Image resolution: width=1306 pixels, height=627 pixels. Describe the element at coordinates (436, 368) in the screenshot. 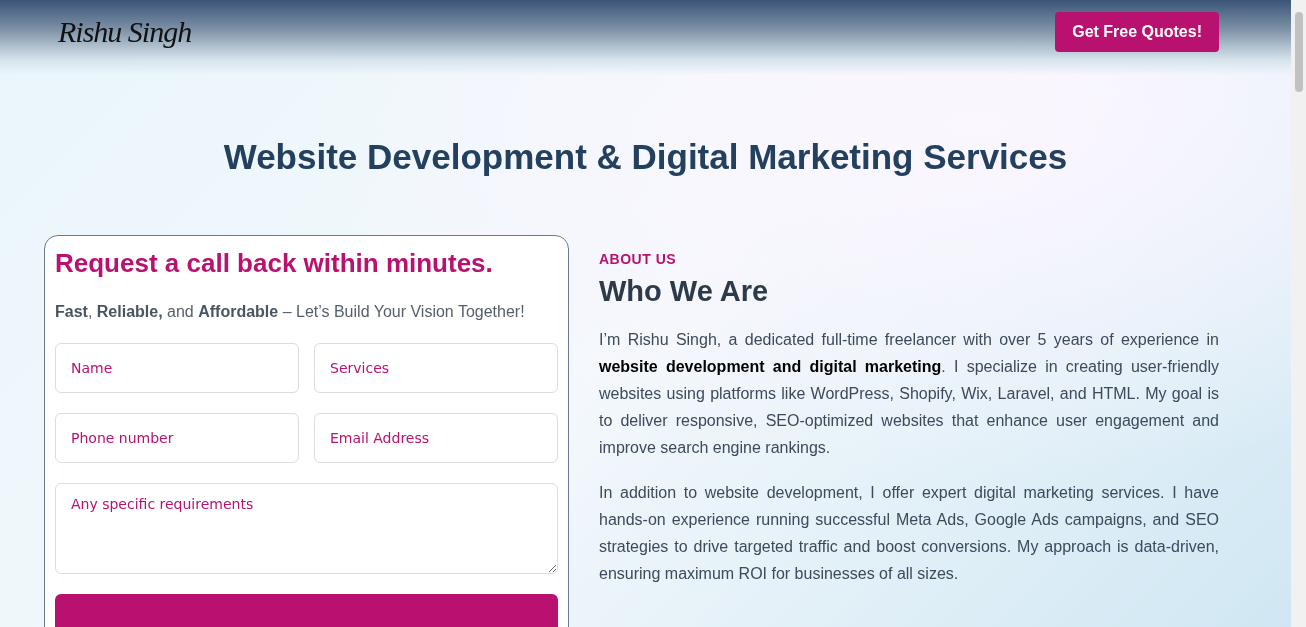

I see `input-field: Services` at that location.